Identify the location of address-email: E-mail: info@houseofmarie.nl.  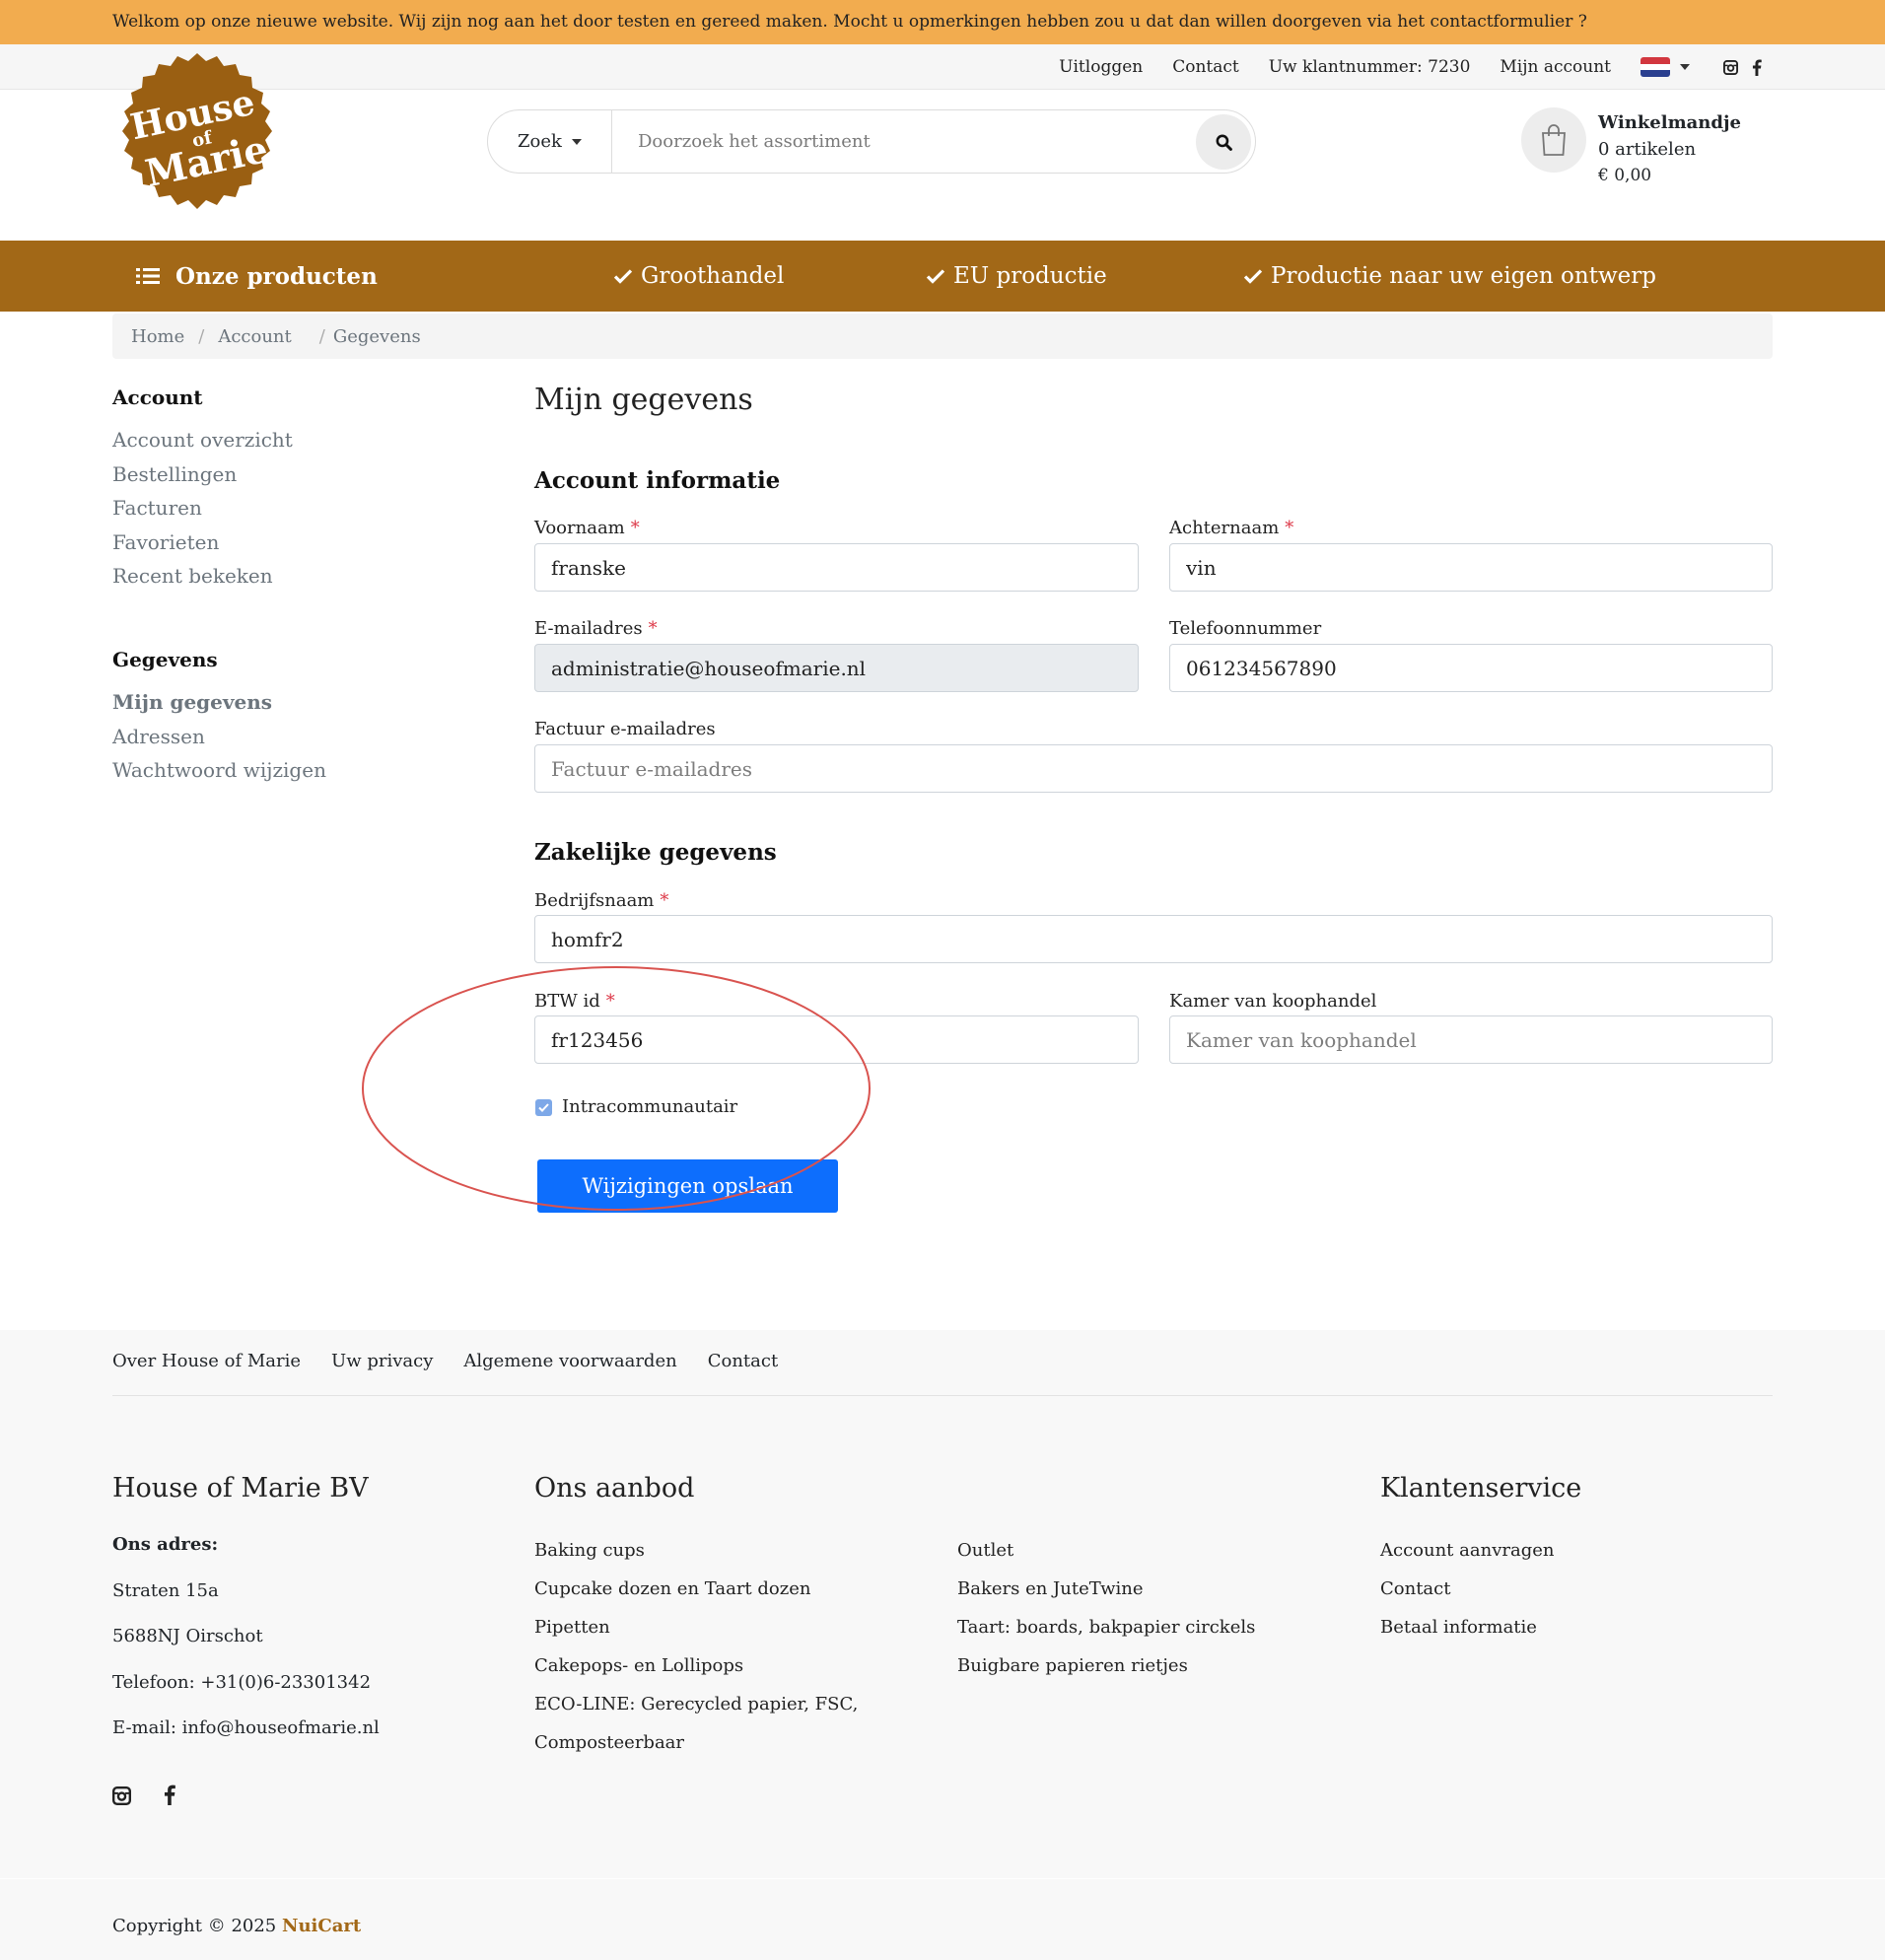
(246, 1727).